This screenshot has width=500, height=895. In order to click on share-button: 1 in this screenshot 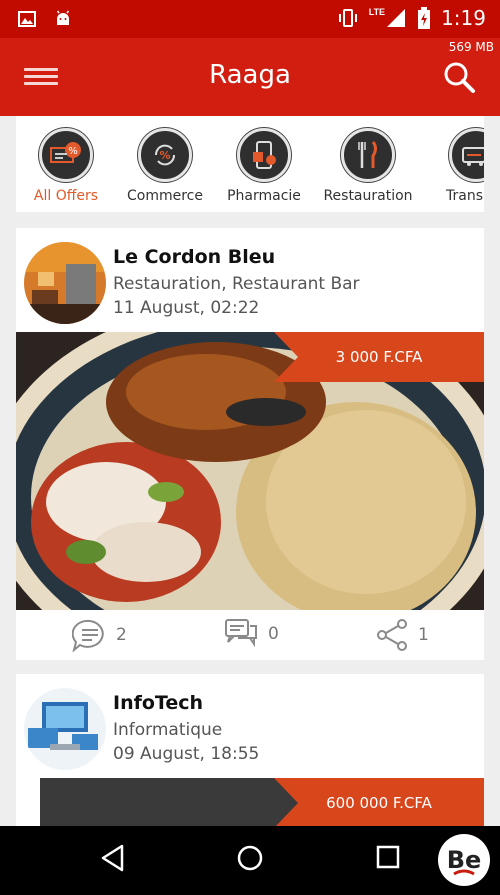, I will do `click(402, 635)`.